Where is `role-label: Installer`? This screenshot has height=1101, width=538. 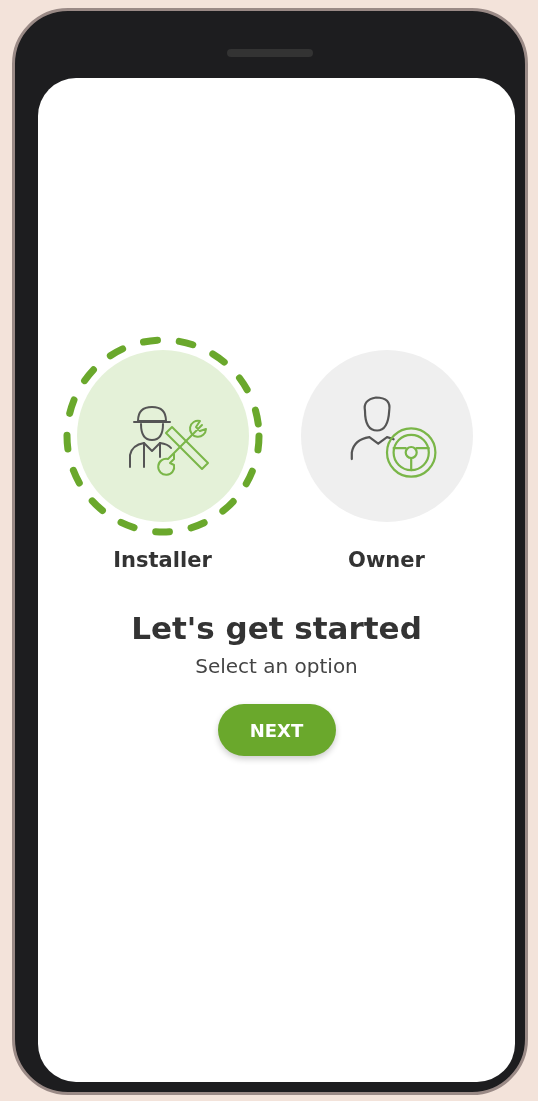
role-label: Installer is located at coordinates (162, 560).